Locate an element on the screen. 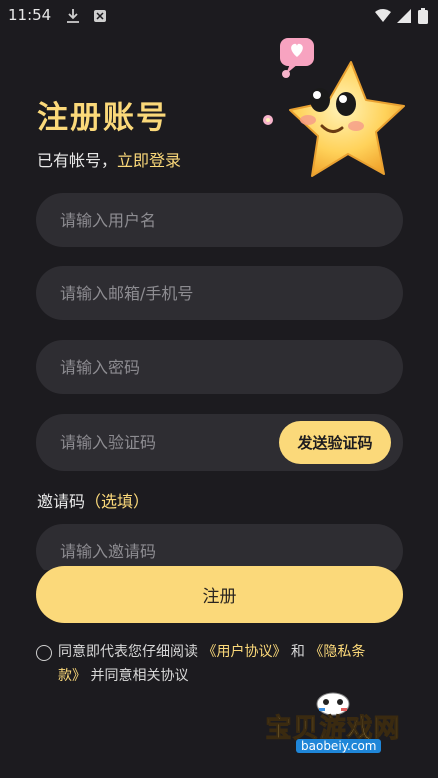 This screenshot has height=778, width=438. agreement-suffix: 并同意相关协议 is located at coordinates (137, 676).